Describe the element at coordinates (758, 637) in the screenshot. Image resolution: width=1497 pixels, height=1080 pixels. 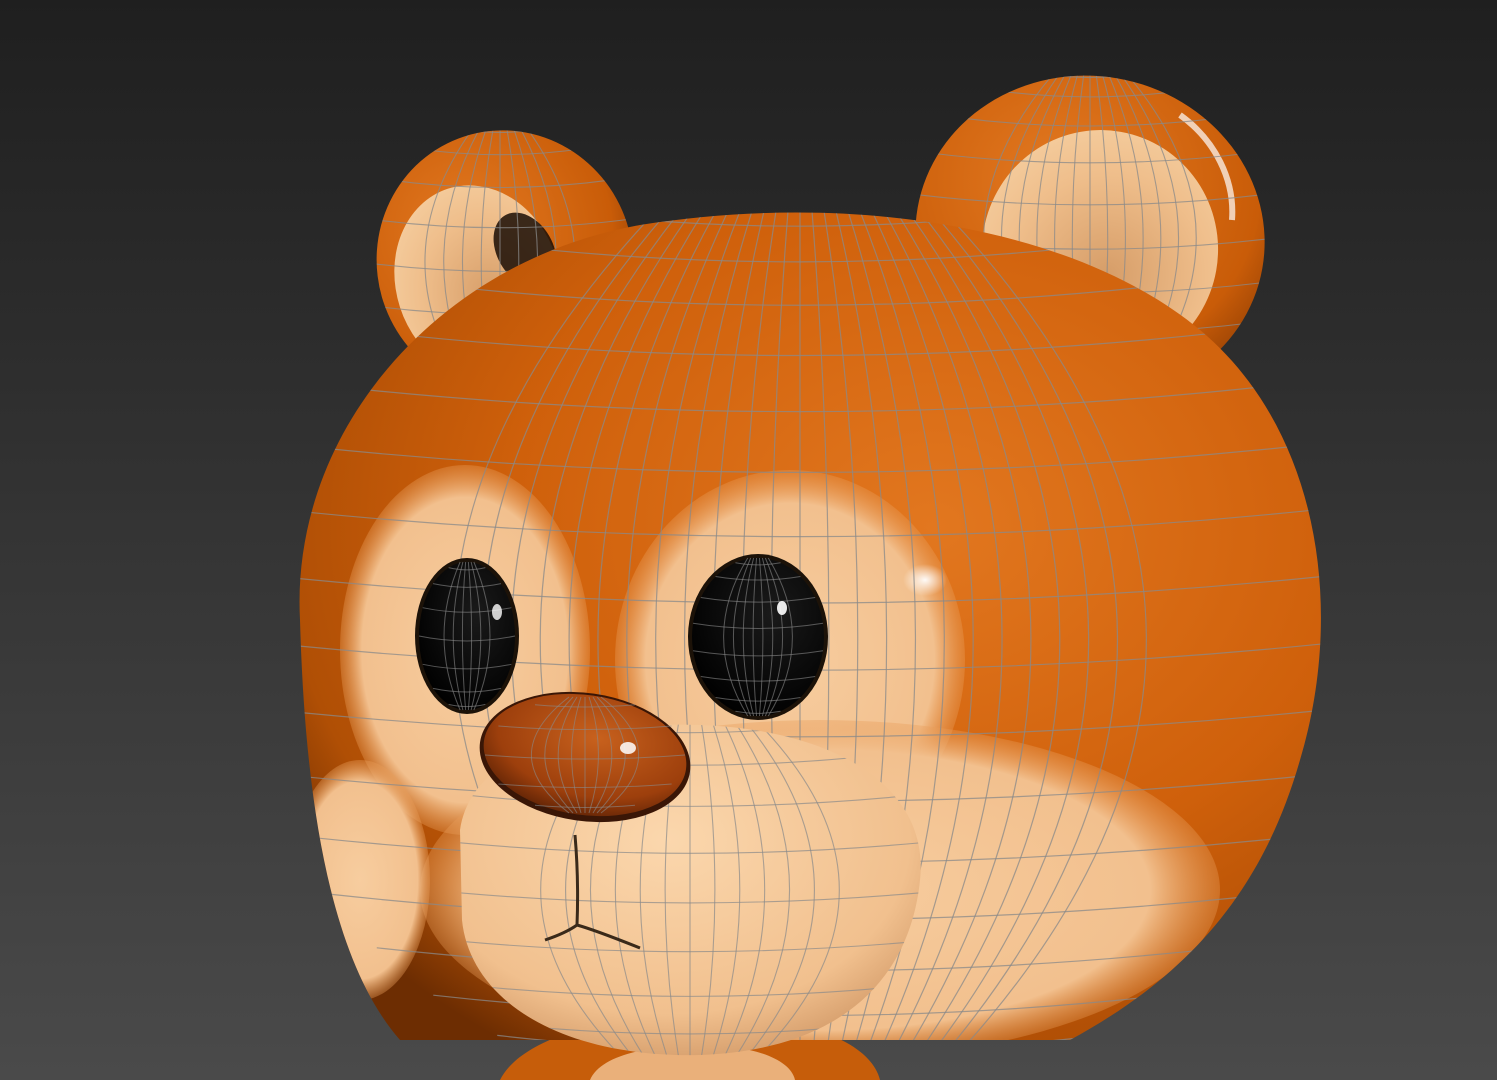
I see `right-eye` at that location.